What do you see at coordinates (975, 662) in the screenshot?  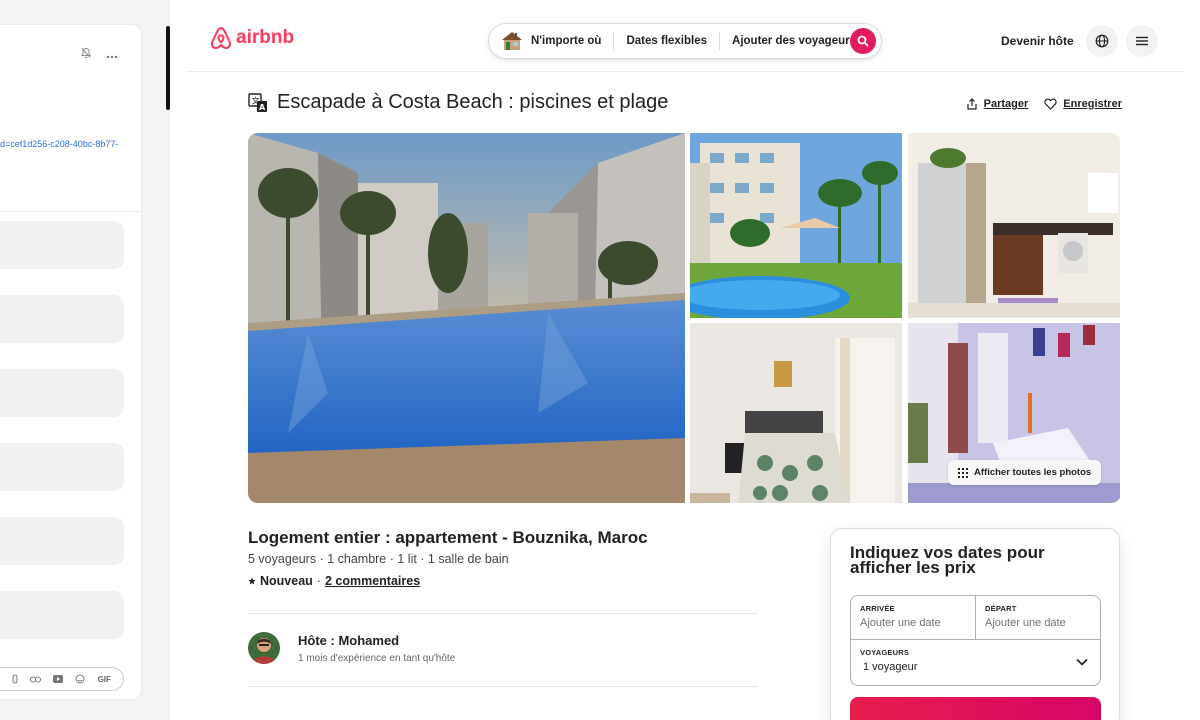 I see `guests-field: VOYAGEURS 1 voyageur` at bounding box center [975, 662].